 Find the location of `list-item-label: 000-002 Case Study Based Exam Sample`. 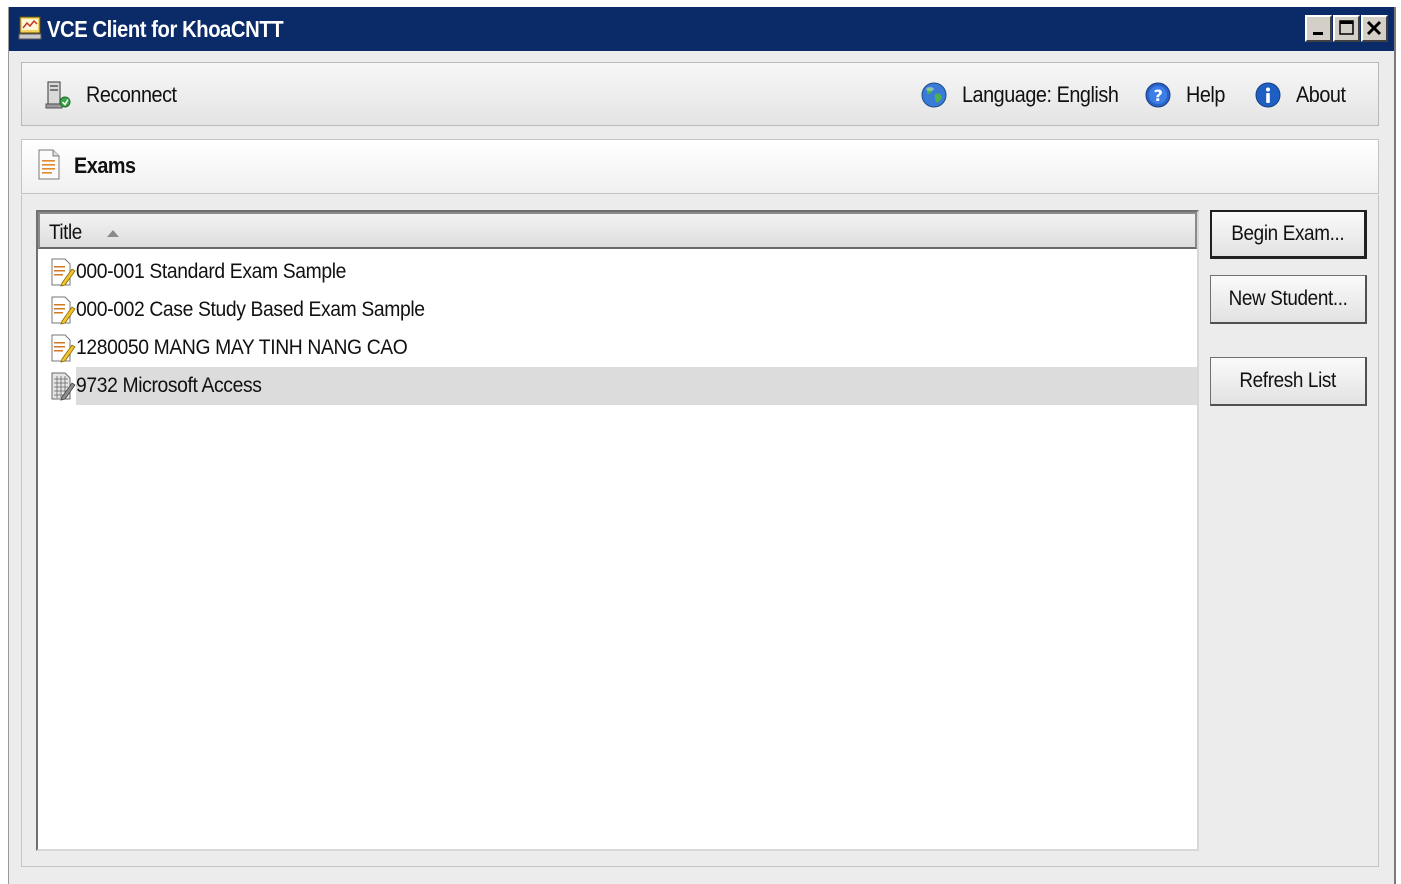

list-item-label: 000-002 Case Study Based Exam Sample is located at coordinates (250, 309).